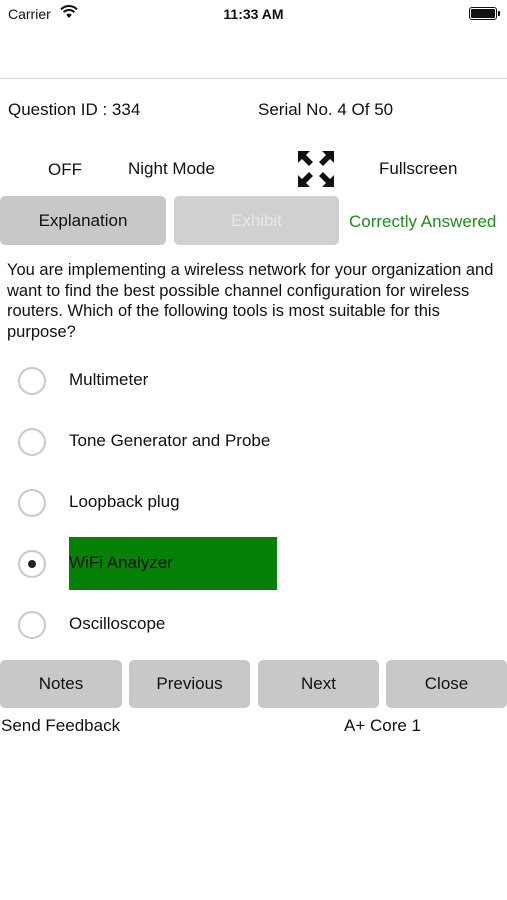  I want to click on option-label: WiFi Analyzer, so click(121, 562).